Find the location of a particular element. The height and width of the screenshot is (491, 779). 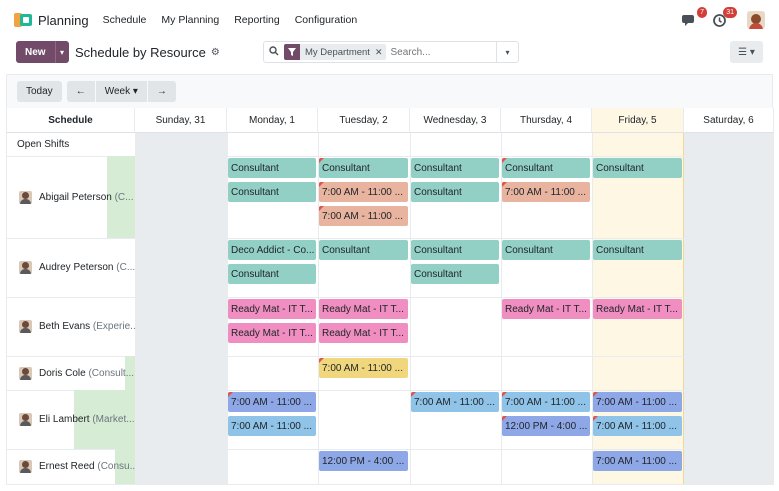

chat-icon: 7 is located at coordinates (693, 18).